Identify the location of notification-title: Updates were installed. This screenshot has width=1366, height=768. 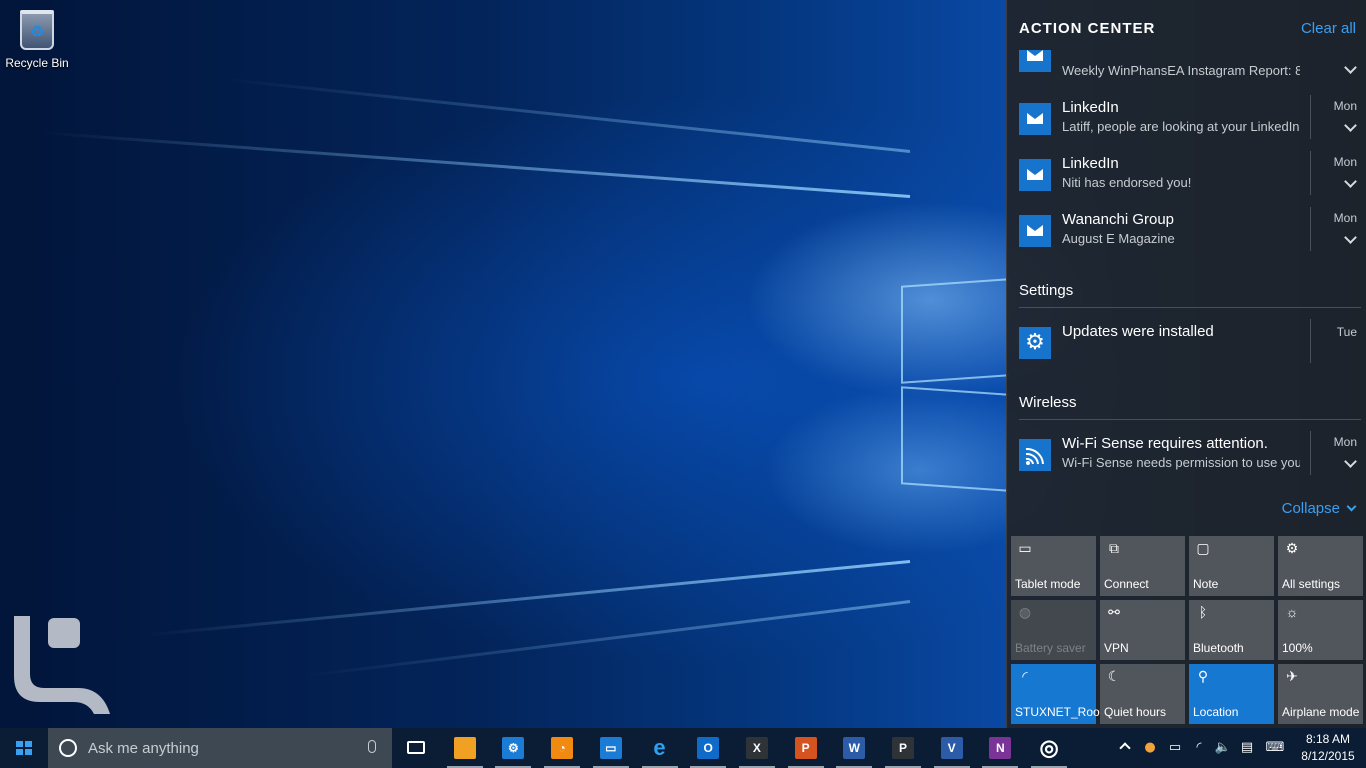
(1138, 331).